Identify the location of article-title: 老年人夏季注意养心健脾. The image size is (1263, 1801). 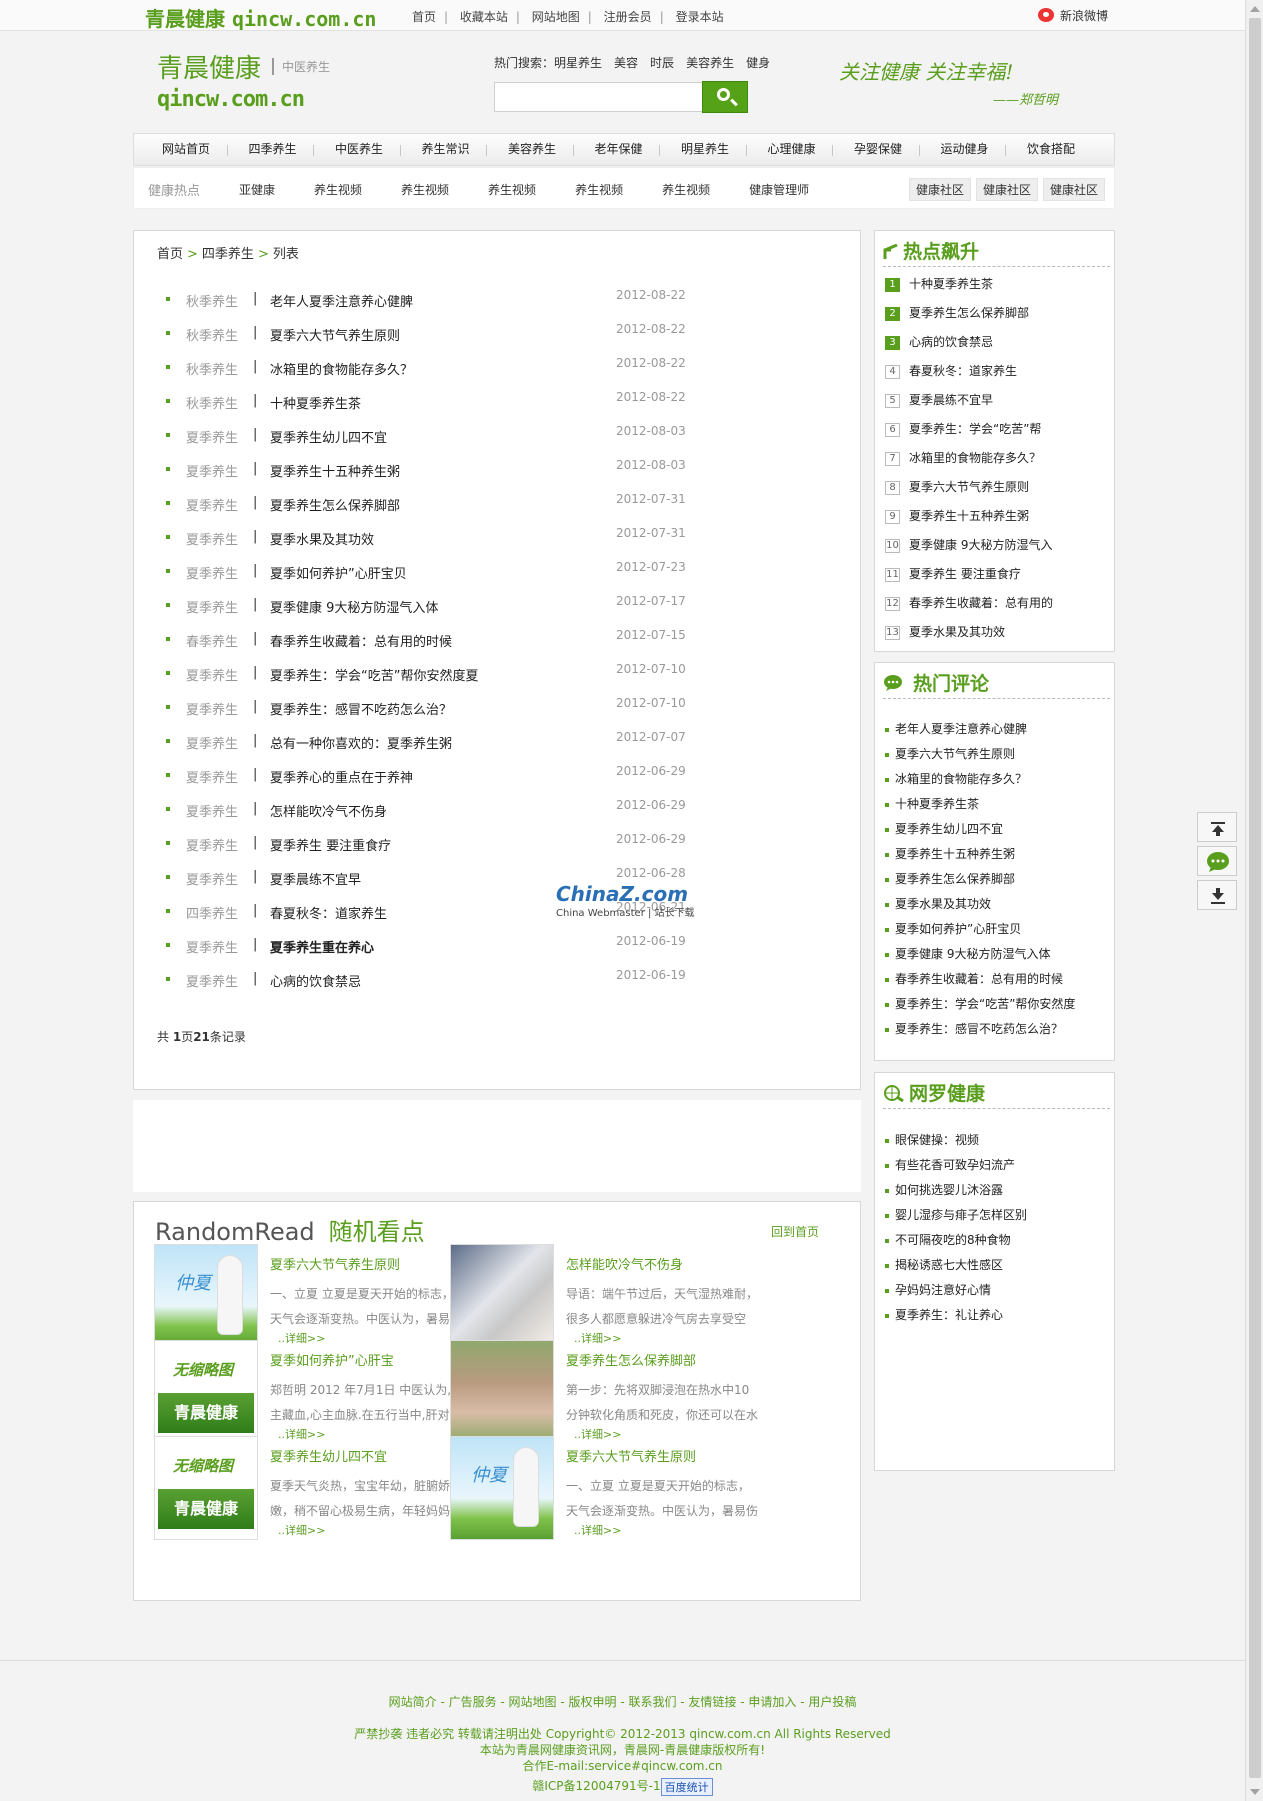
(341, 300).